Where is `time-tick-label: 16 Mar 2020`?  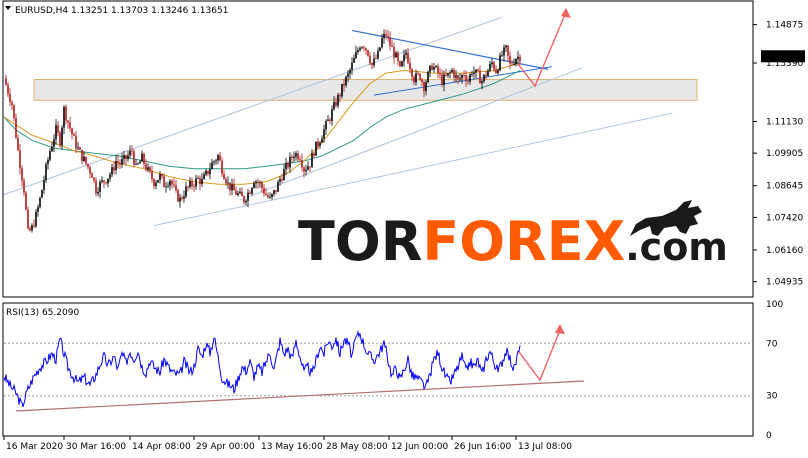 time-tick-label: 16 Mar 2020 is located at coordinates (34, 447).